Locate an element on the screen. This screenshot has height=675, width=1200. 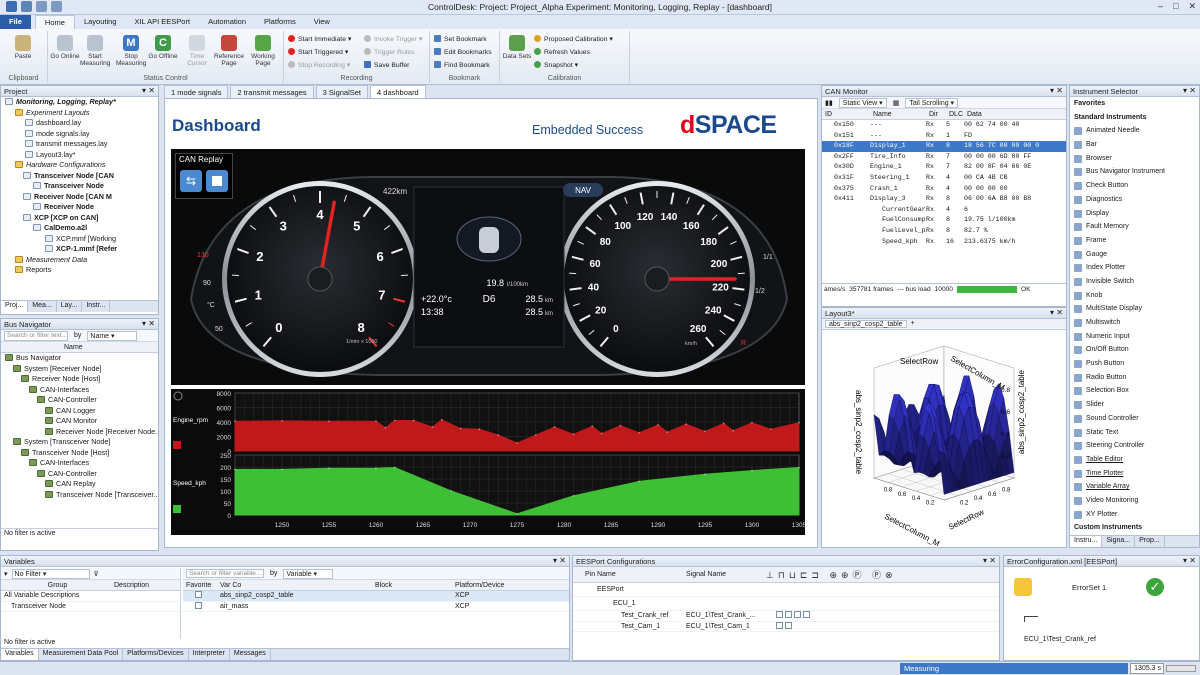
bus-tree-item: CAN-Interfaces is located at coordinates (79, 463).